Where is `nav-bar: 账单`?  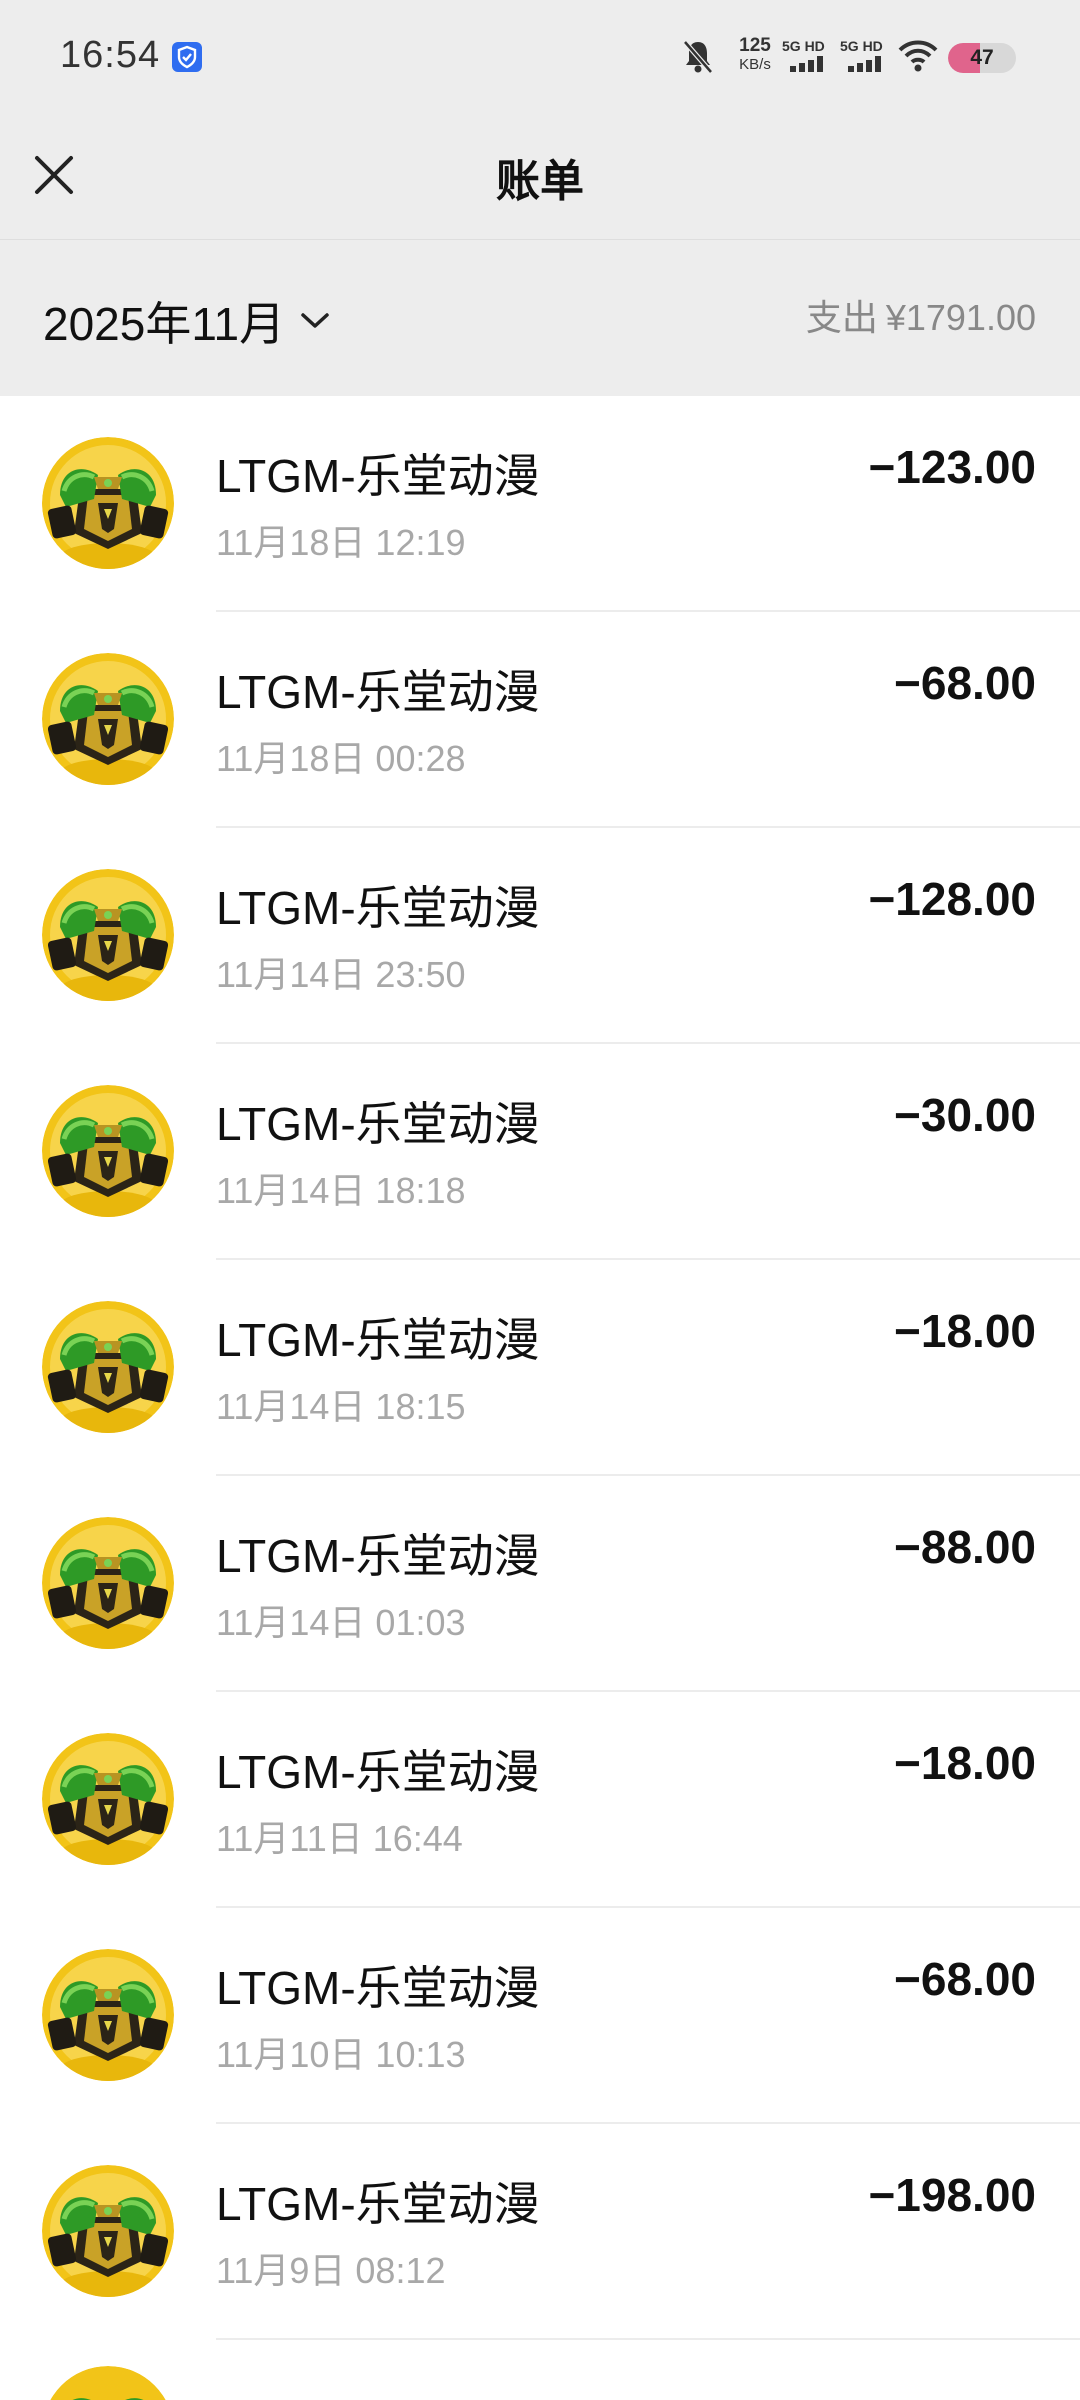 nav-bar: 账单 is located at coordinates (540, 177).